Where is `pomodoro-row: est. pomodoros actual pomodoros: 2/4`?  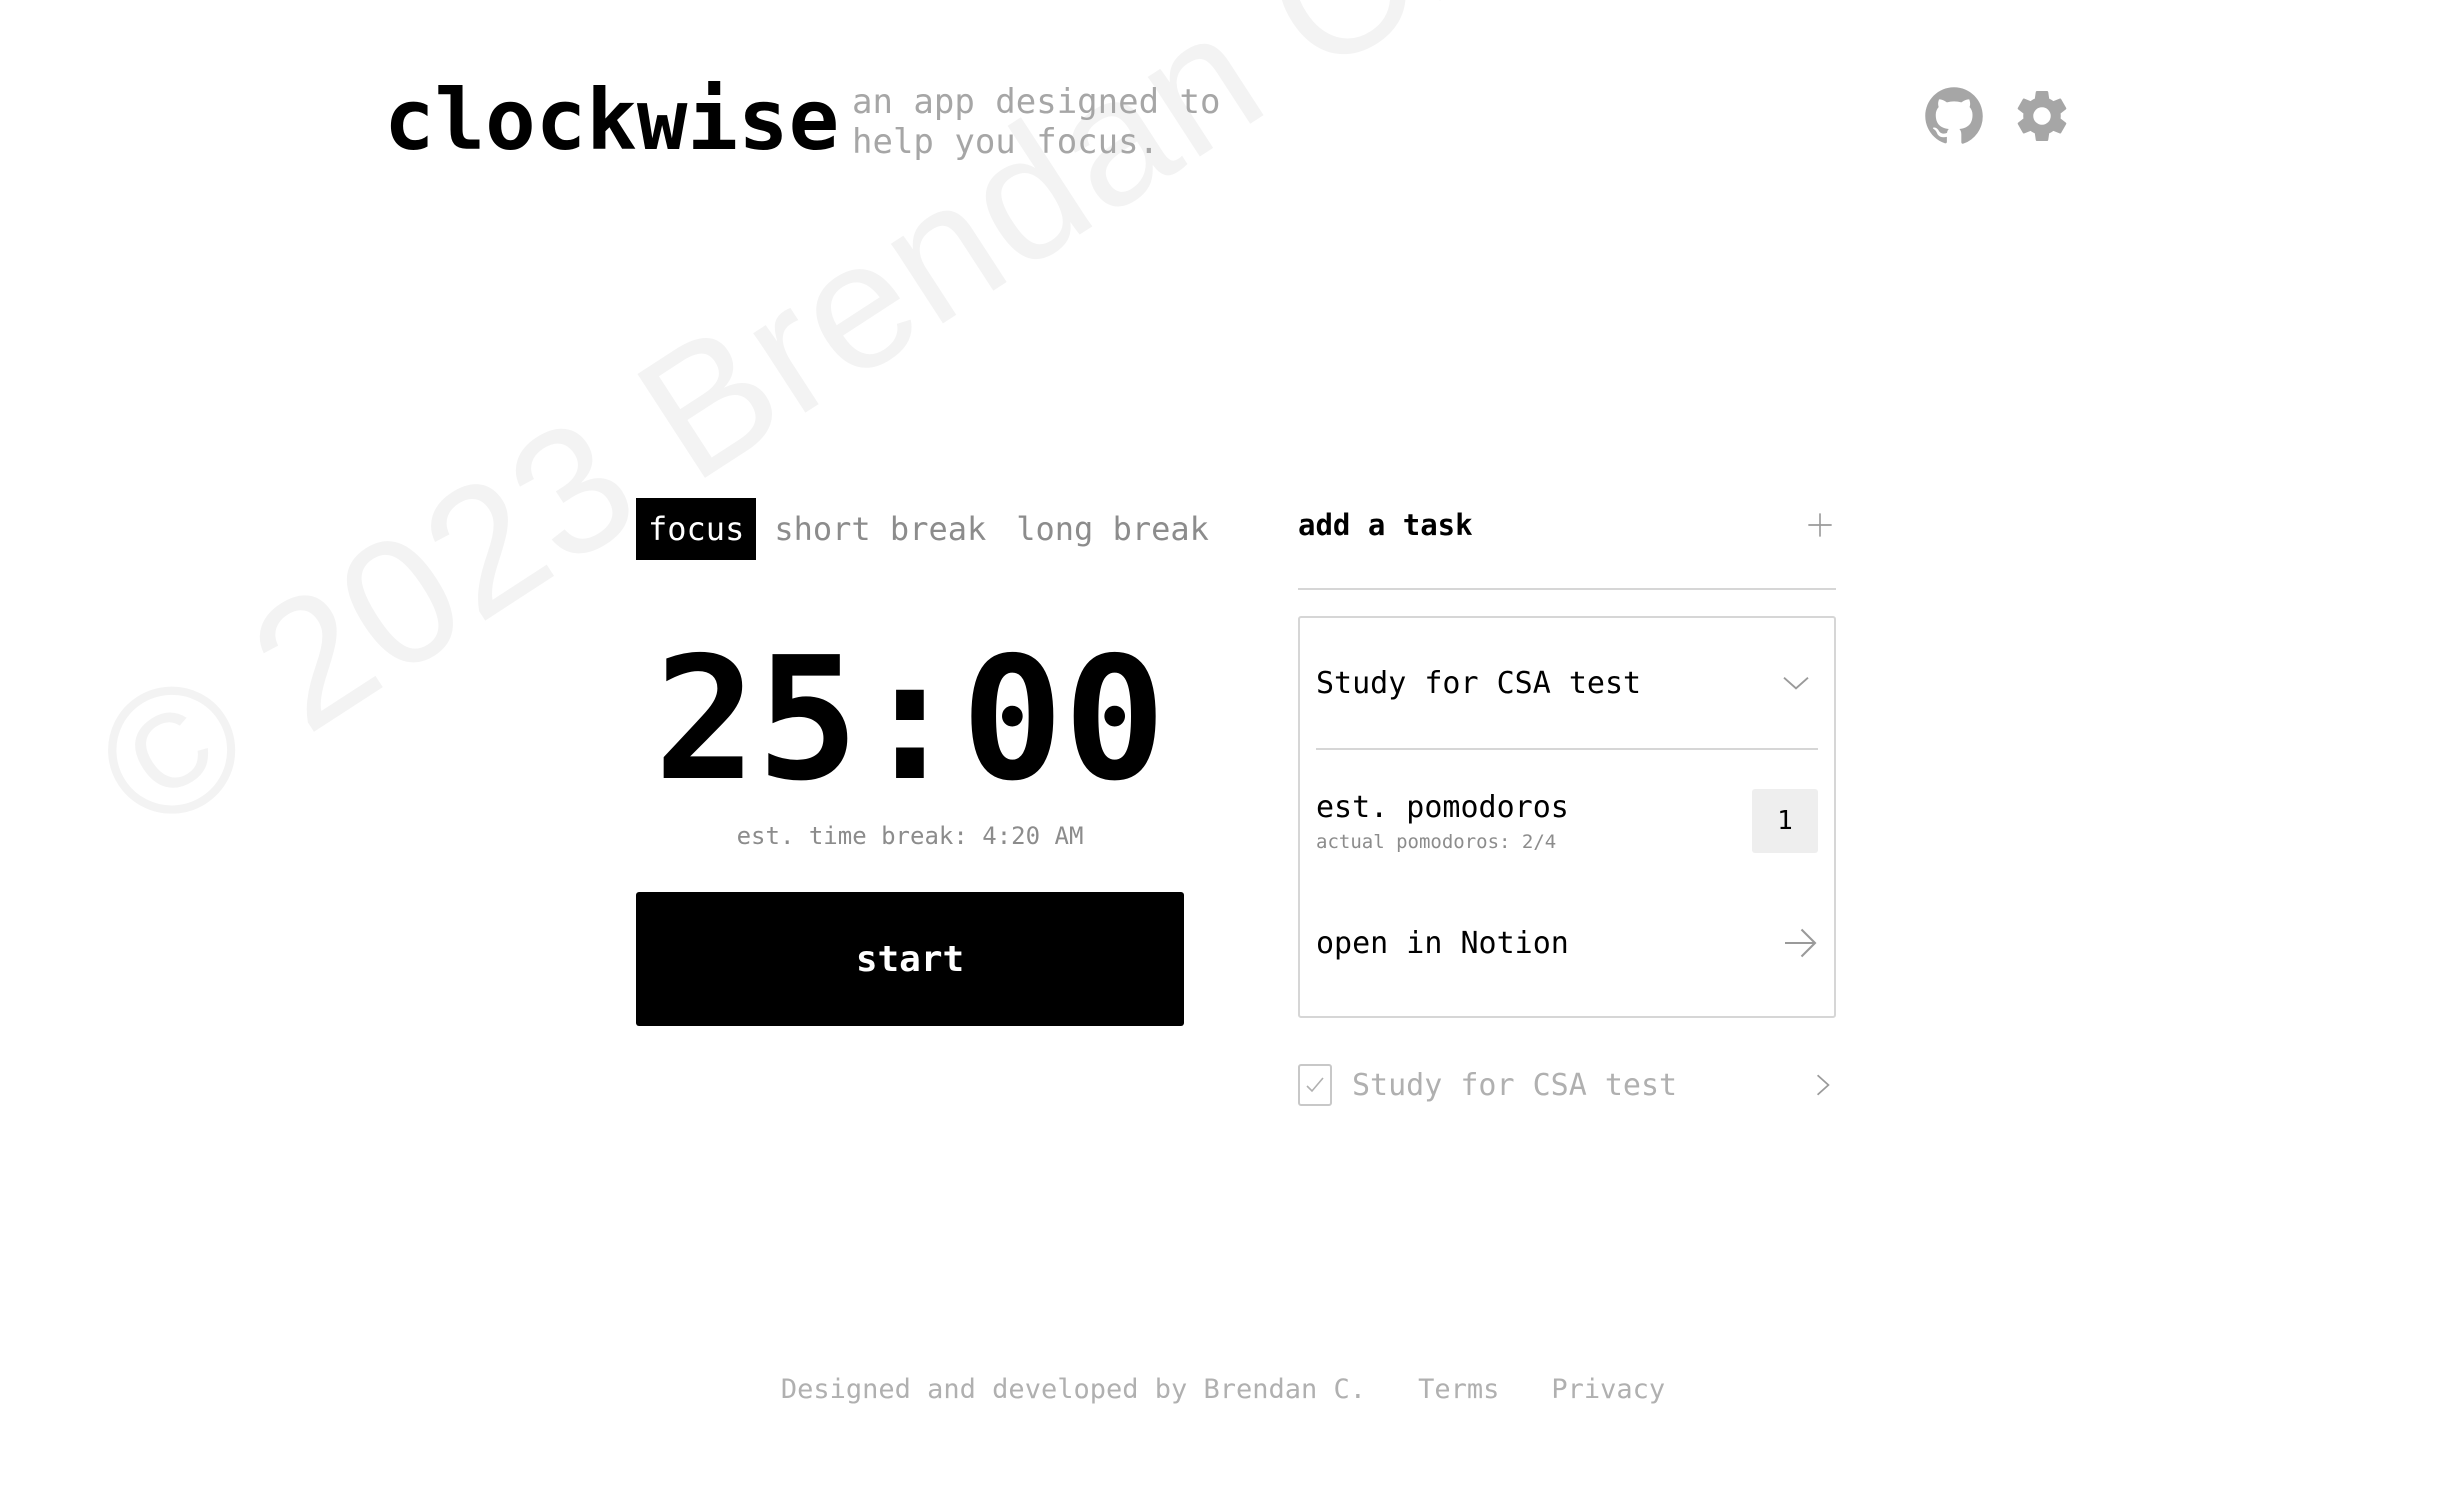
pomodoro-row: est. pomodoros actual pomodoros: 2/4 is located at coordinates (1567, 821).